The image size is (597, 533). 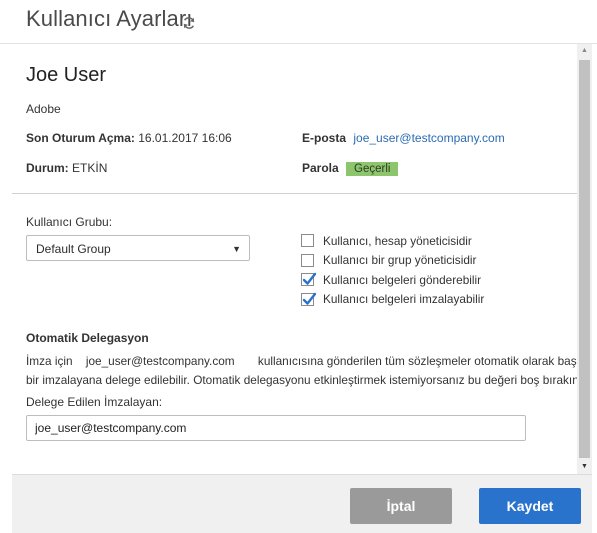 I want to click on dropdown-caret-icon: ▼, so click(x=236, y=249).